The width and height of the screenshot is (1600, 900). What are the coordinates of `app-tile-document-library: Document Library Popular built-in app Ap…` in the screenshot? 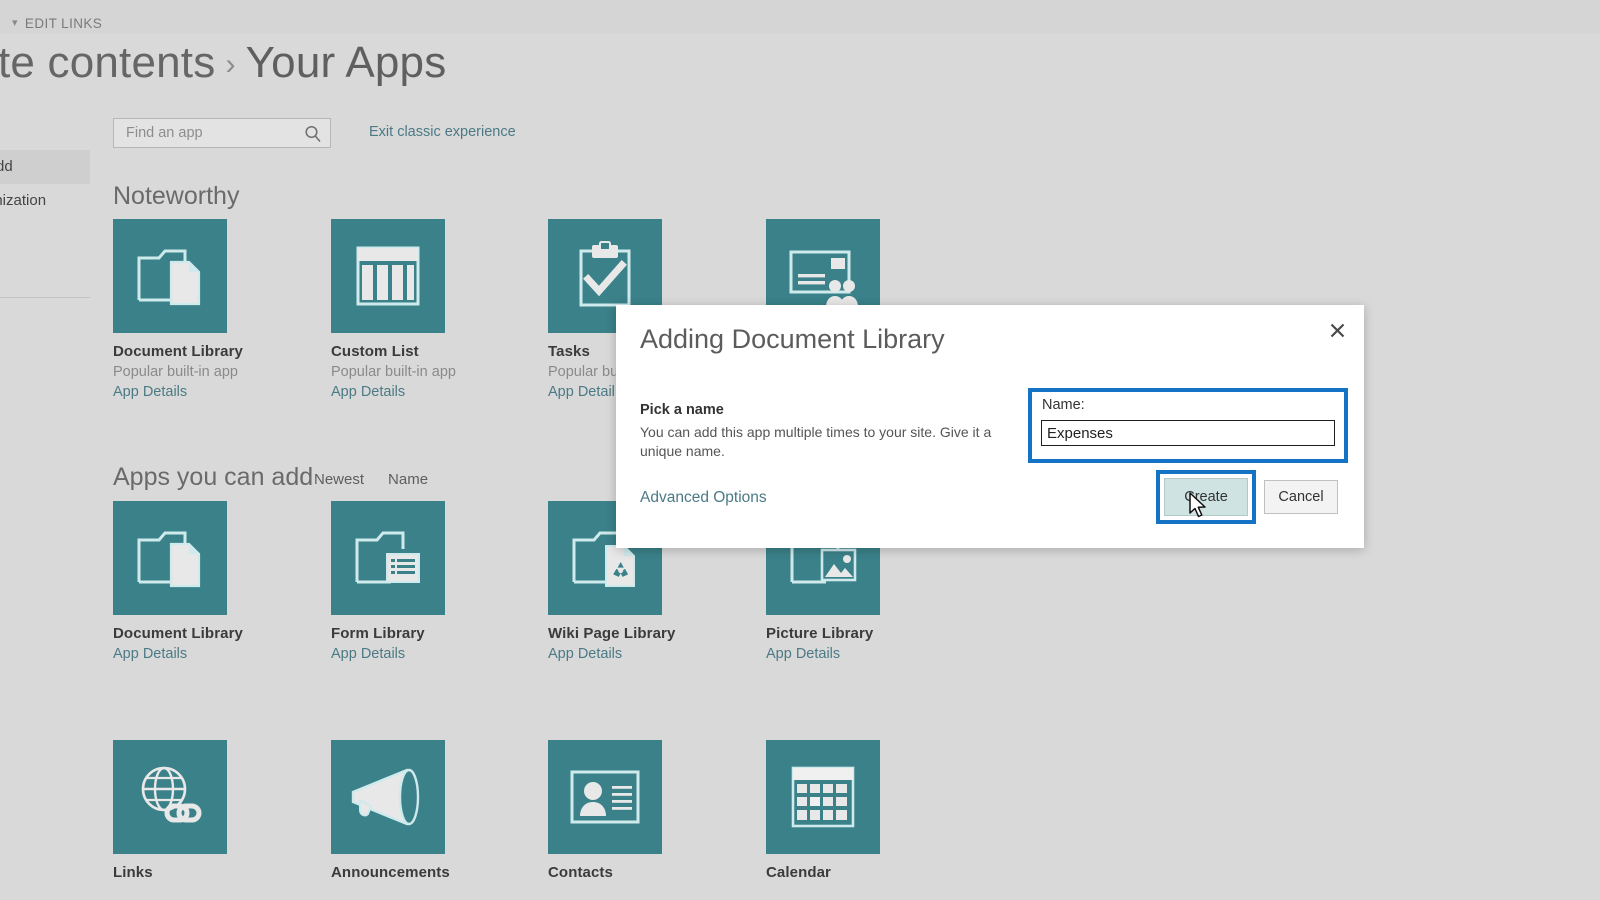 It's located at (228, 309).